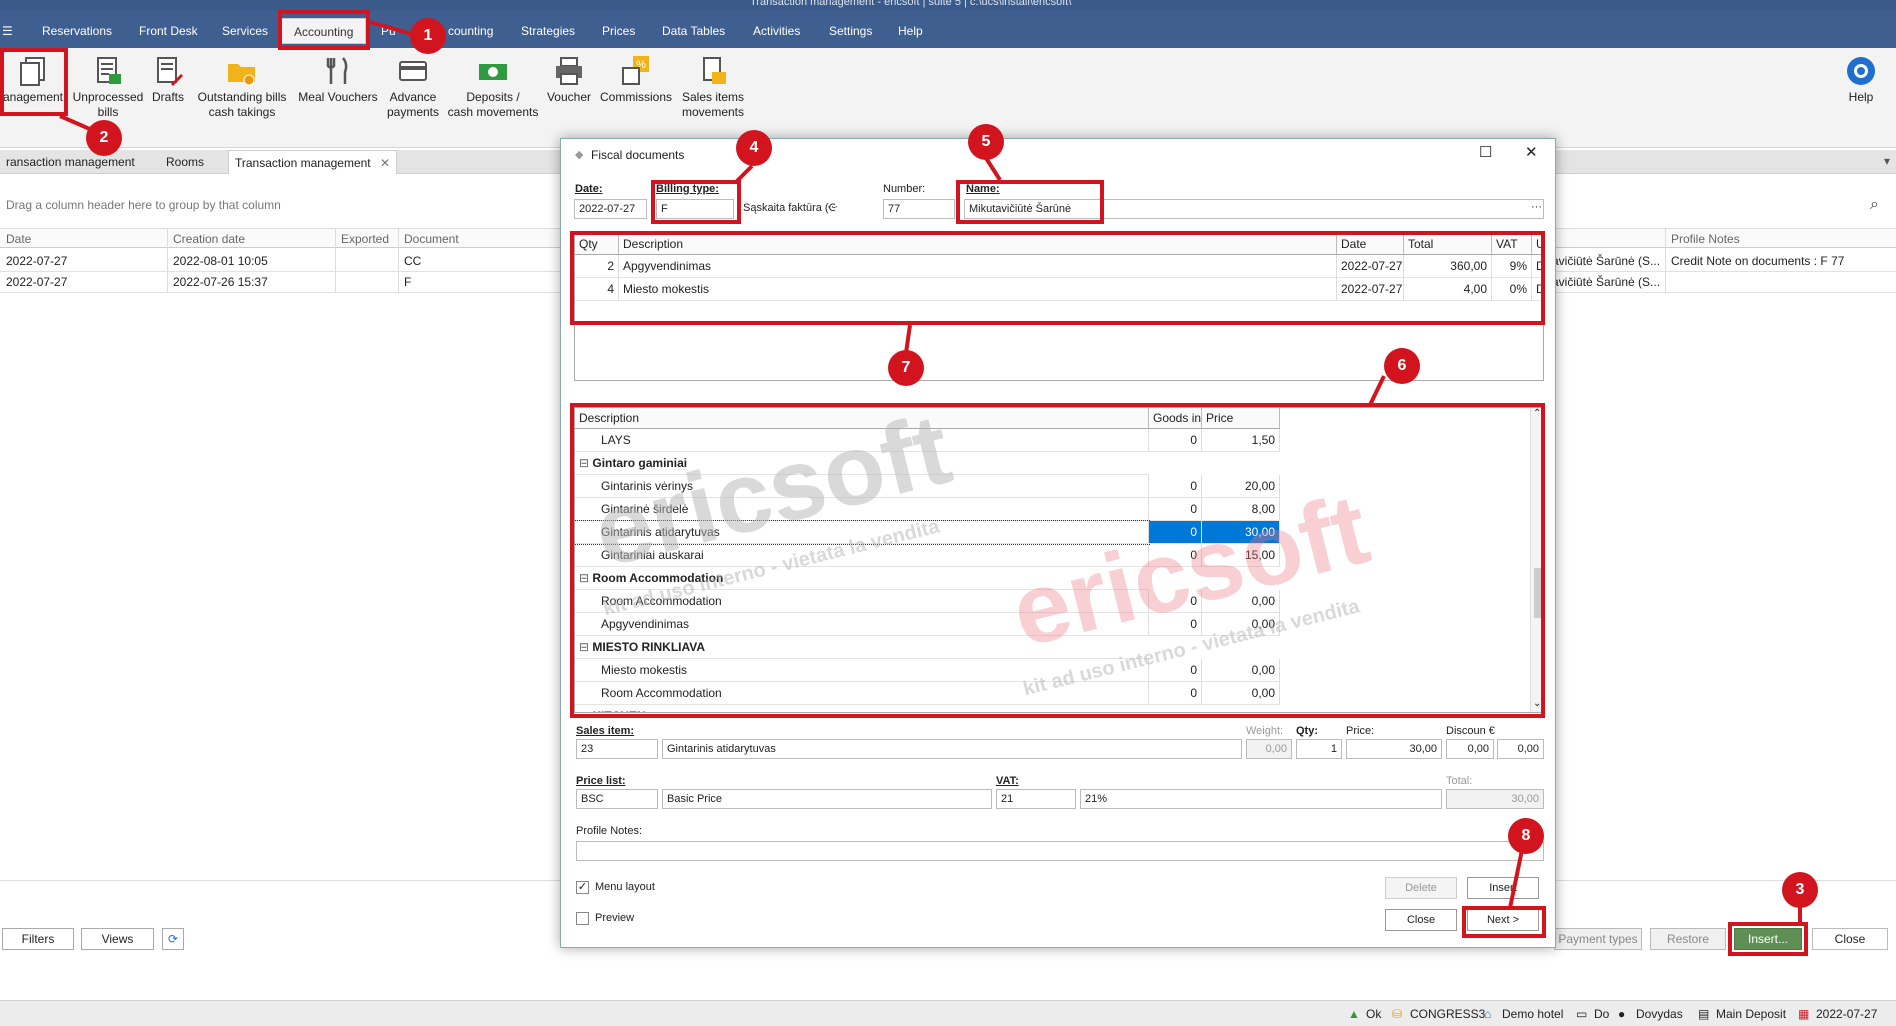 This screenshot has width=1896, height=1026. I want to click on sales-item-name-field: Gintarinis atidarytuvas, so click(952, 749).